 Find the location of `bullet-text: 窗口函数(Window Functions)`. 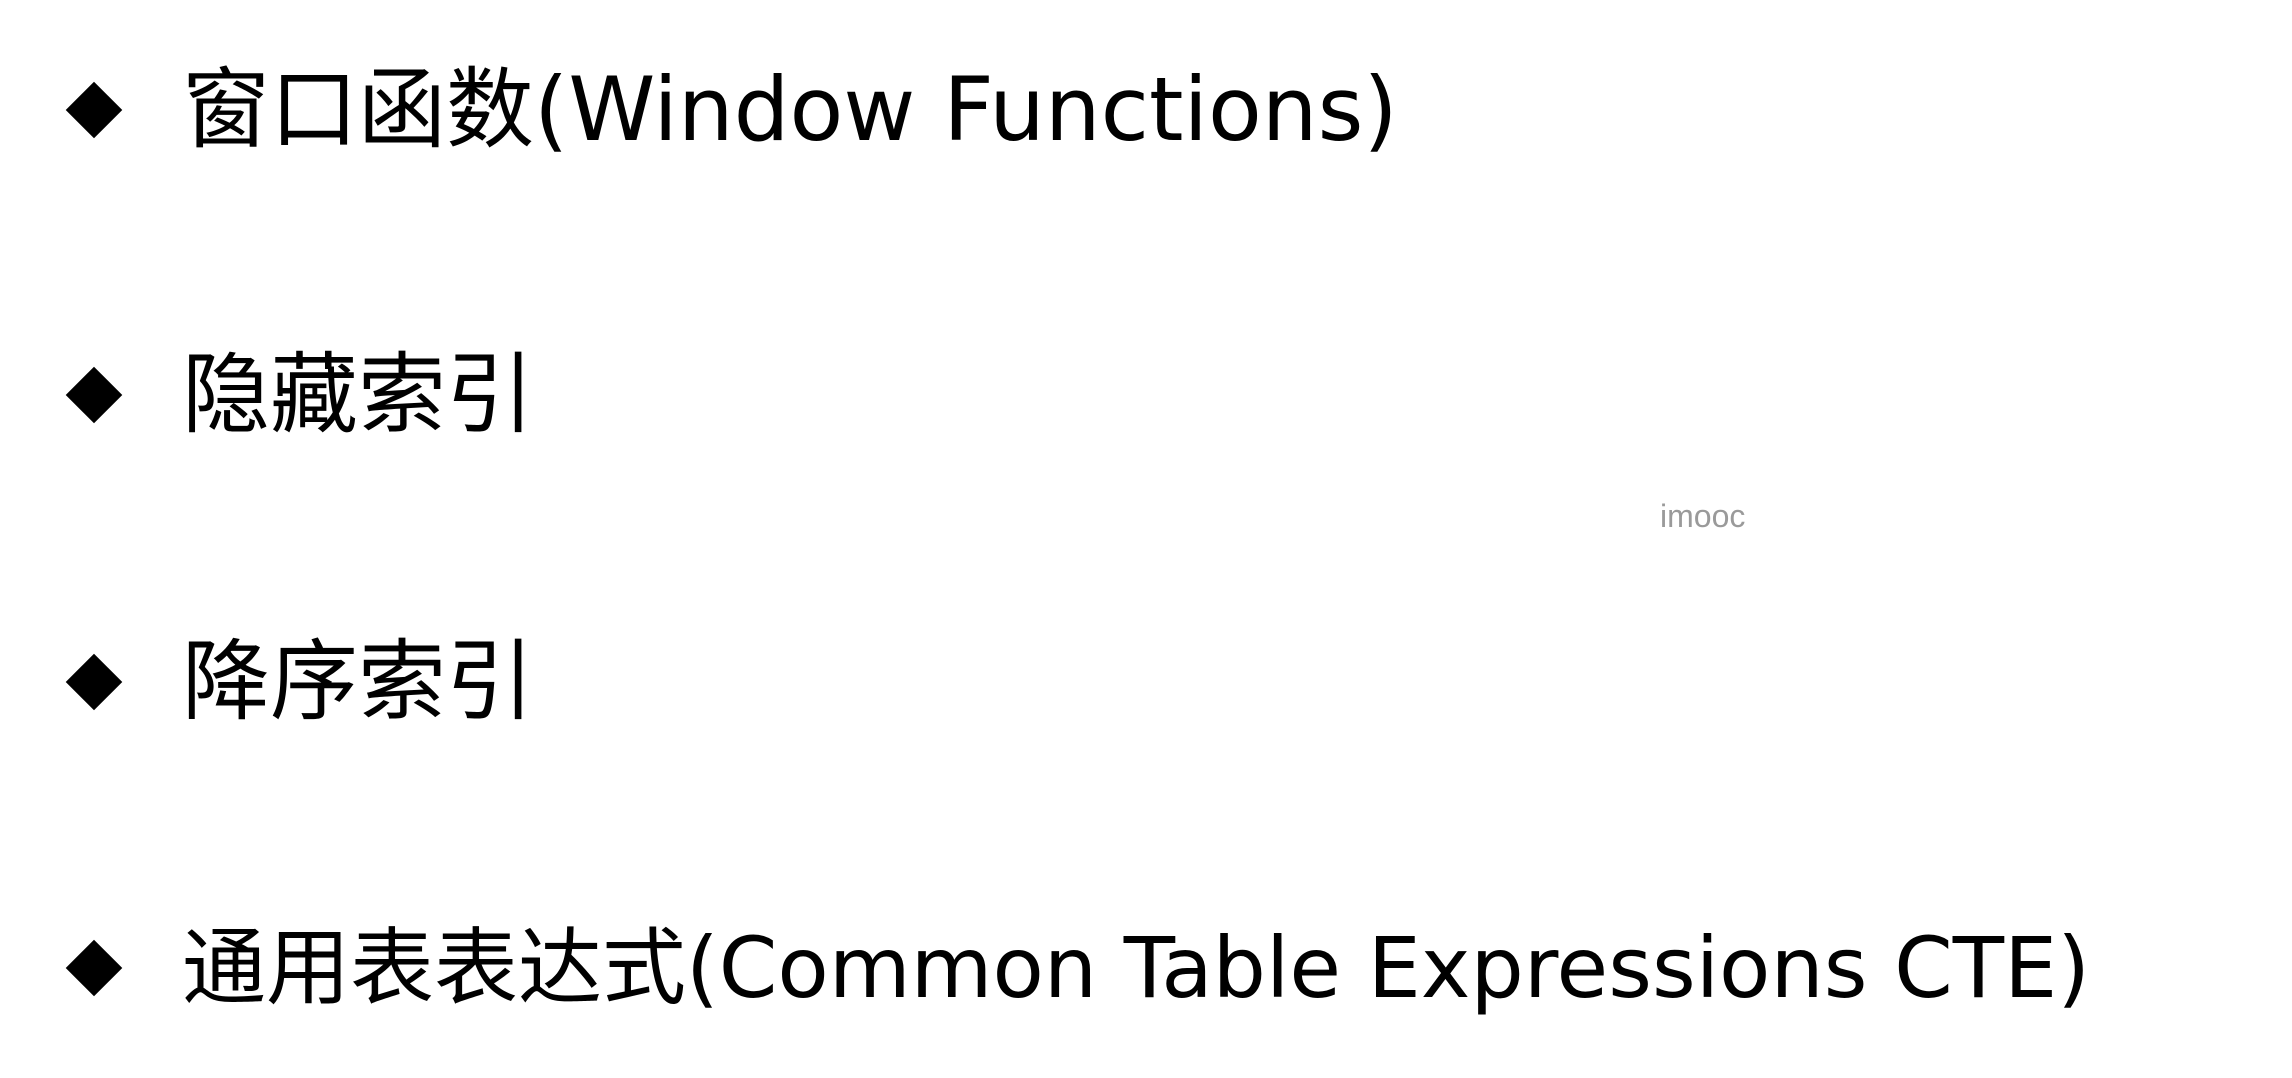

bullet-text: 窗口函数(Window Functions) is located at coordinates (790, 109).